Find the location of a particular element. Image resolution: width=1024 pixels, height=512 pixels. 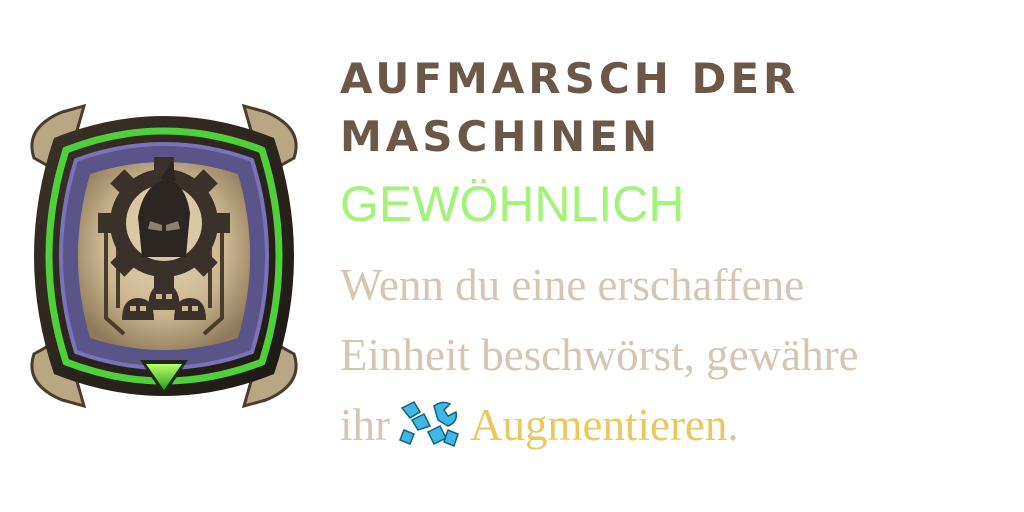

card-title-line1: AUFMARSCH DER is located at coordinates (570, 78).